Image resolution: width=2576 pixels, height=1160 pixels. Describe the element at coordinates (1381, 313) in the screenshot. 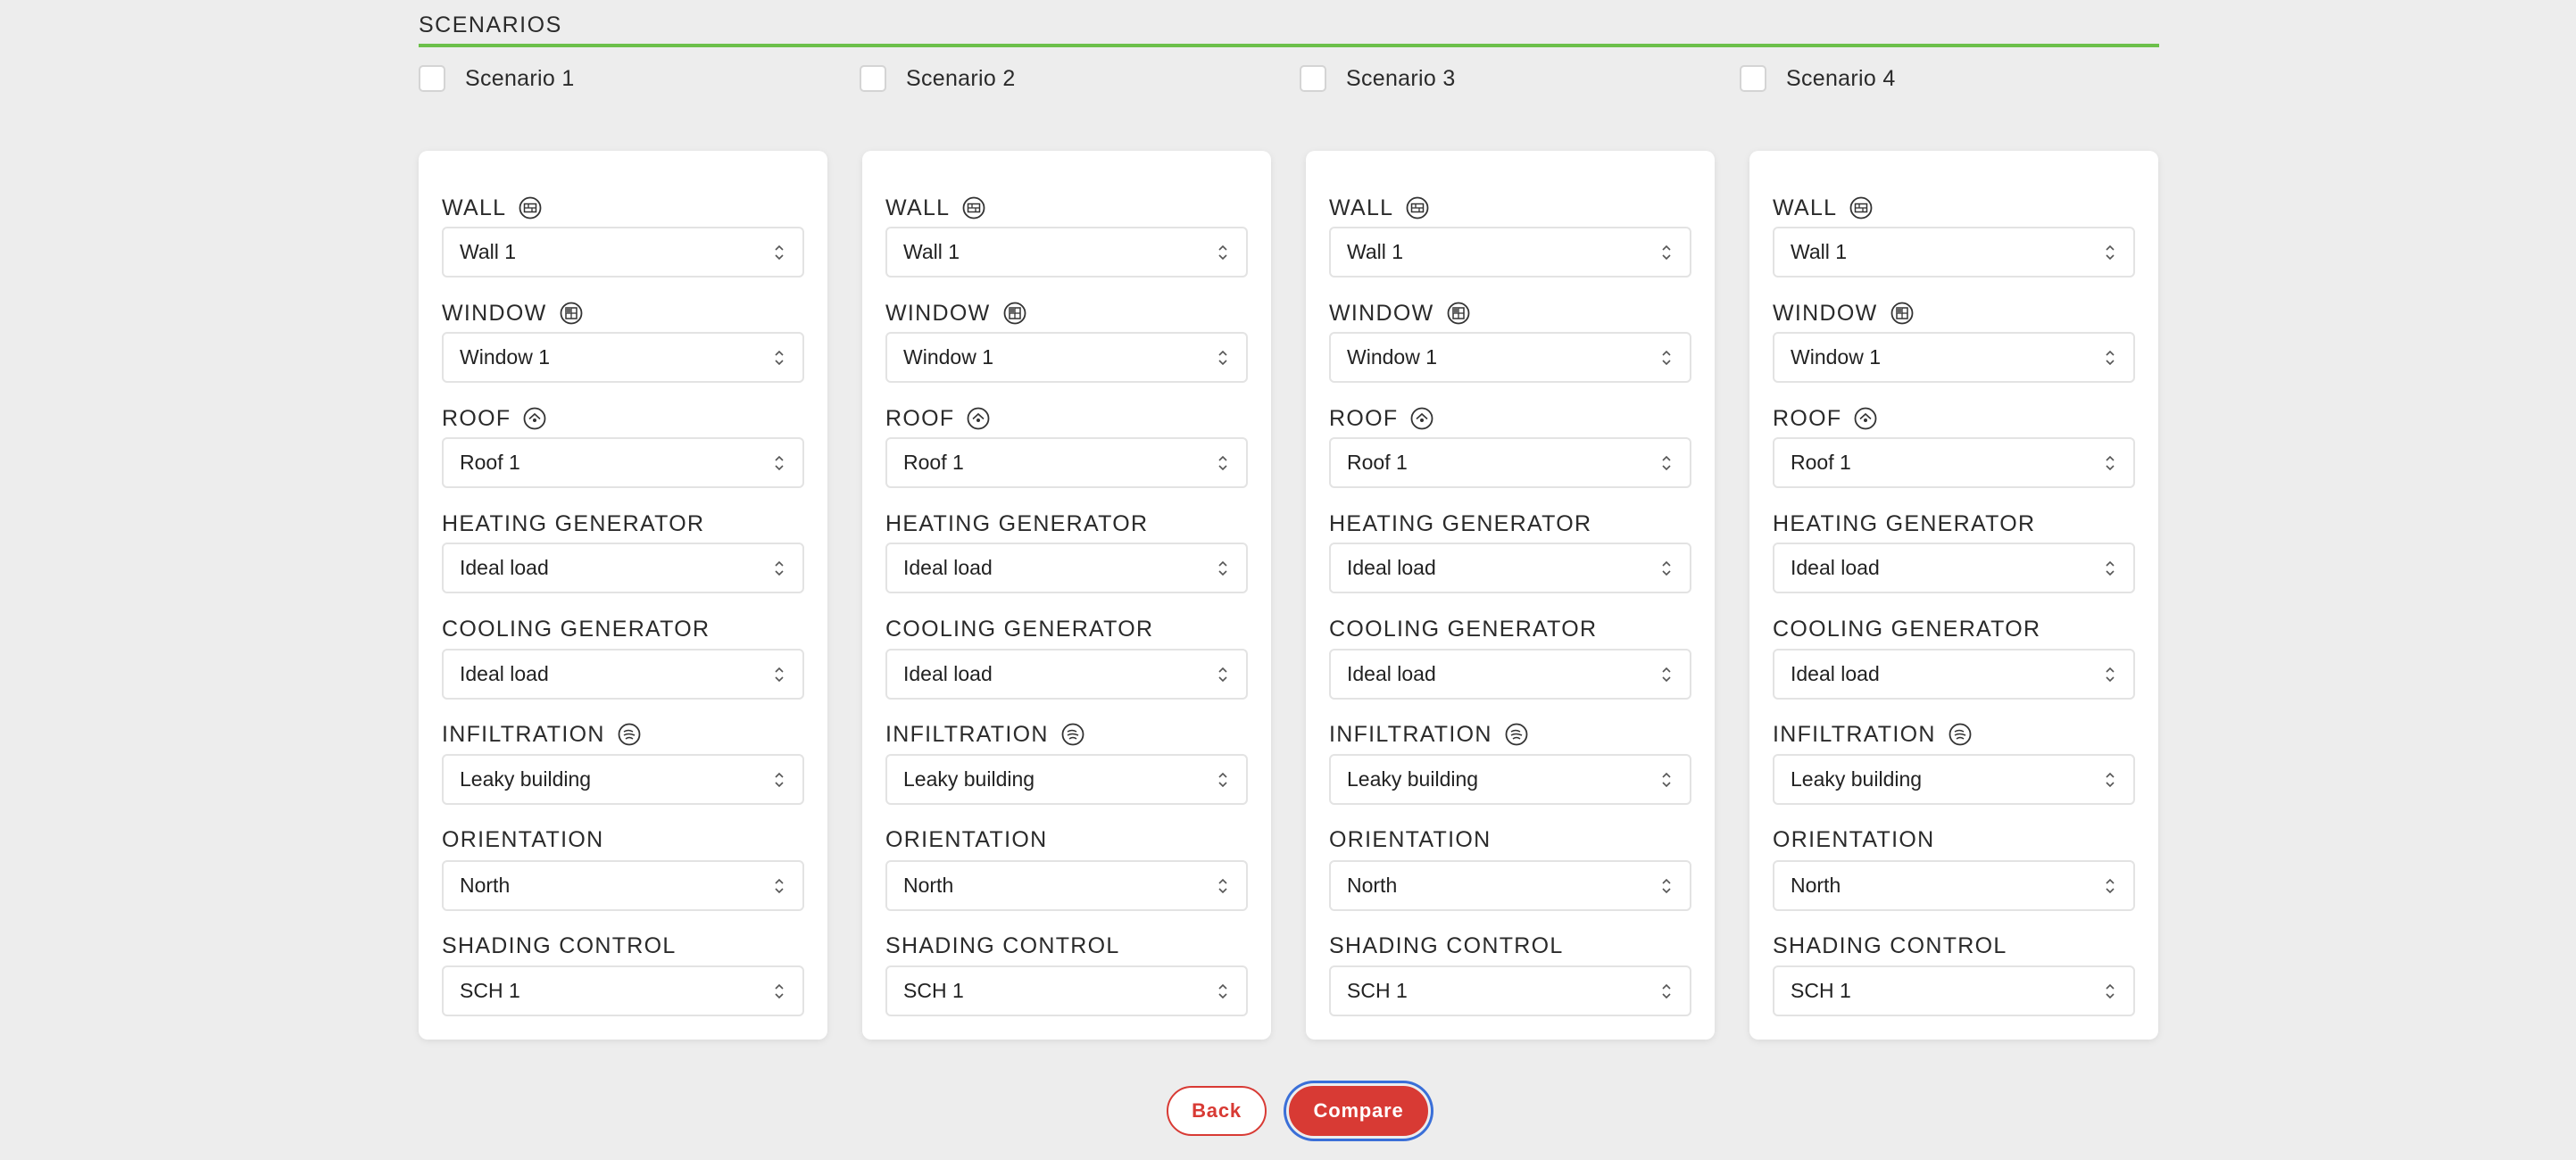

I see `window-label-text: WINDOW` at that location.